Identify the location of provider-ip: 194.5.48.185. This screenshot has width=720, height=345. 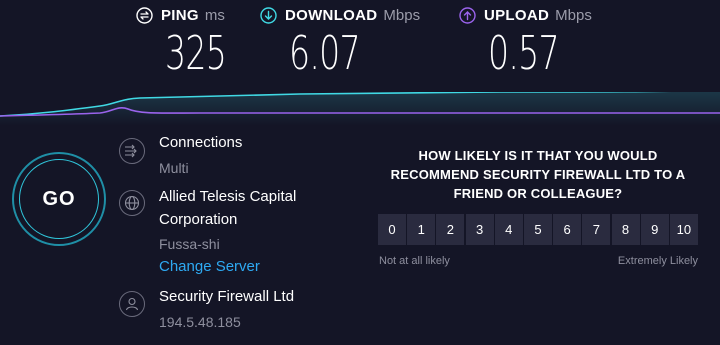
(200, 322).